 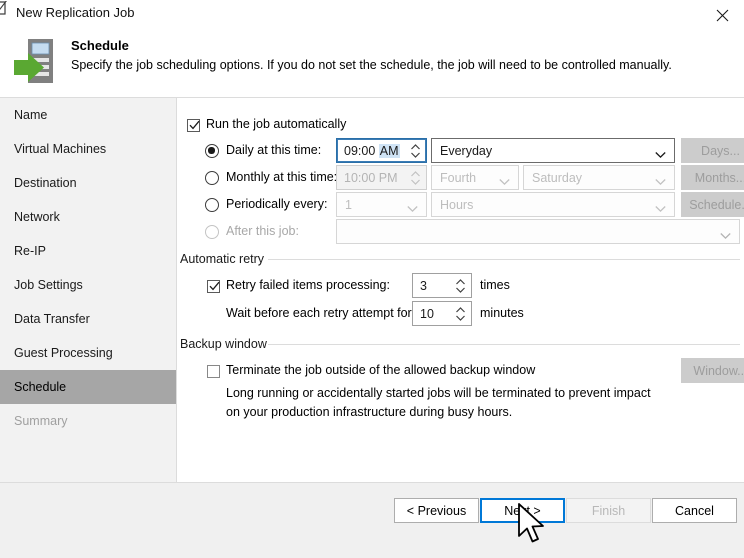 I want to click on periodically-interval-dropdown: 1, so click(x=381, y=204).